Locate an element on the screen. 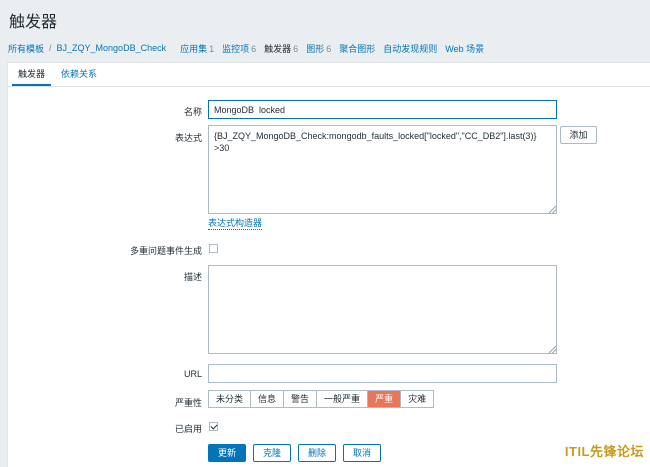 The width and height of the screenshot is (650, 467). nav-graphs-label: 图形 is located at coordinates (315, 48).